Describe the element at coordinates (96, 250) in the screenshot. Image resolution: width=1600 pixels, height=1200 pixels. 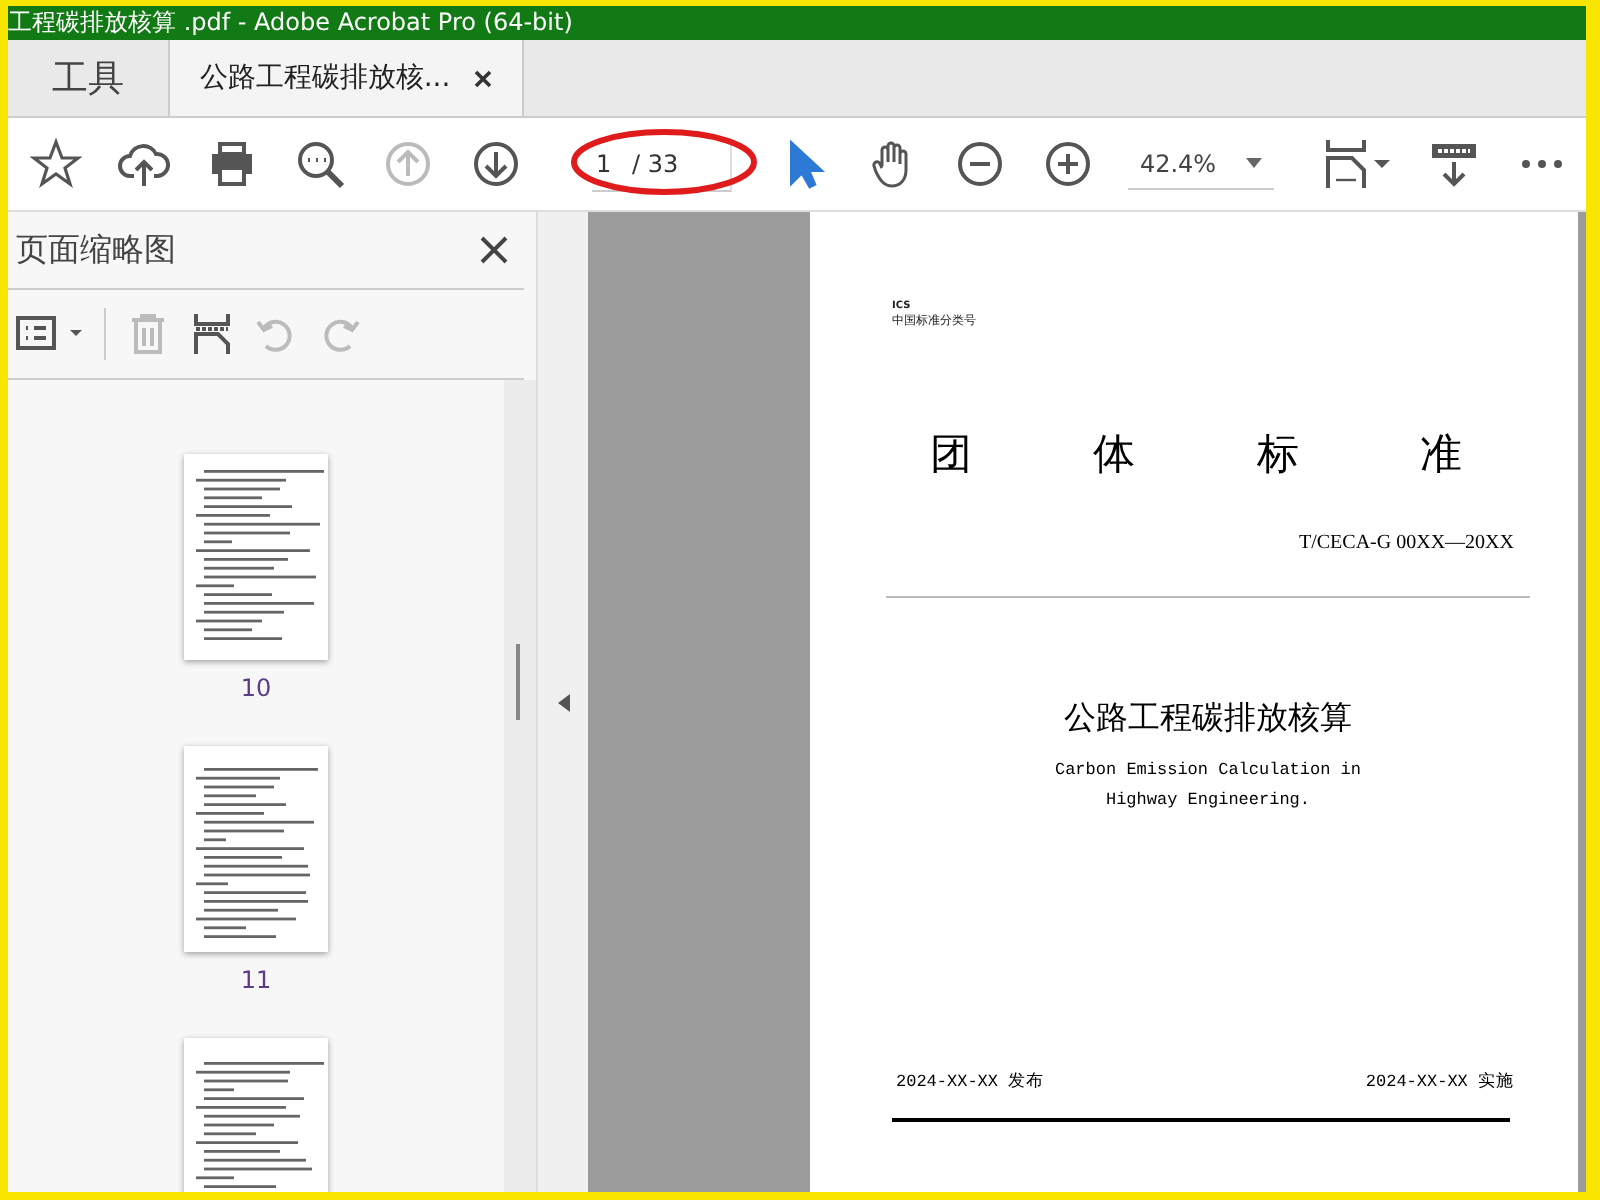
I see `panel-title: 页面缩略图` at that location.